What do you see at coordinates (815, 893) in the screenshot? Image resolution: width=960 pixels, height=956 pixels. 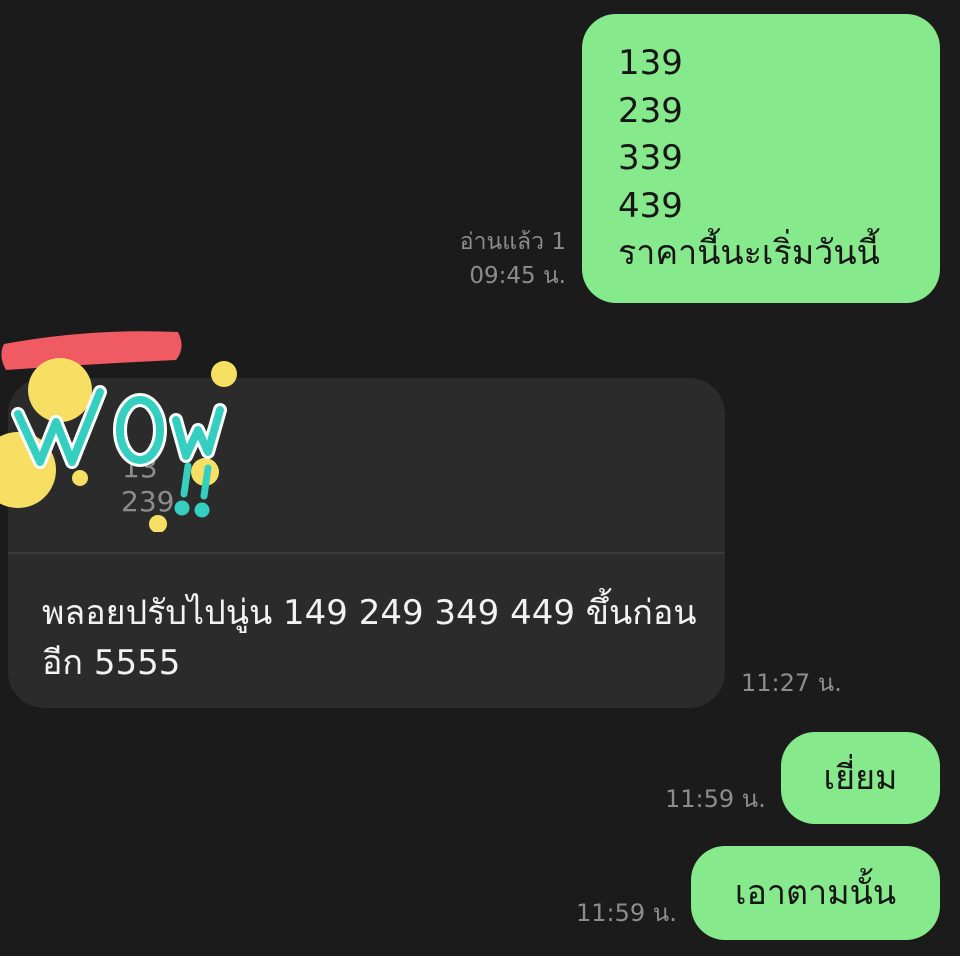 I see `outgoing-message-bubble: เอาตามนั้น` at bounding box center [815, 893].